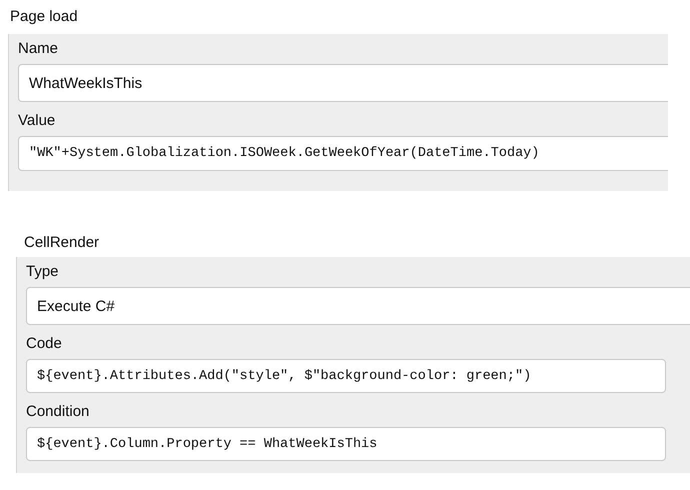 The height and width of the screenshot is (490, 690). I want to click on section-title: Page load, so click(44, 17).